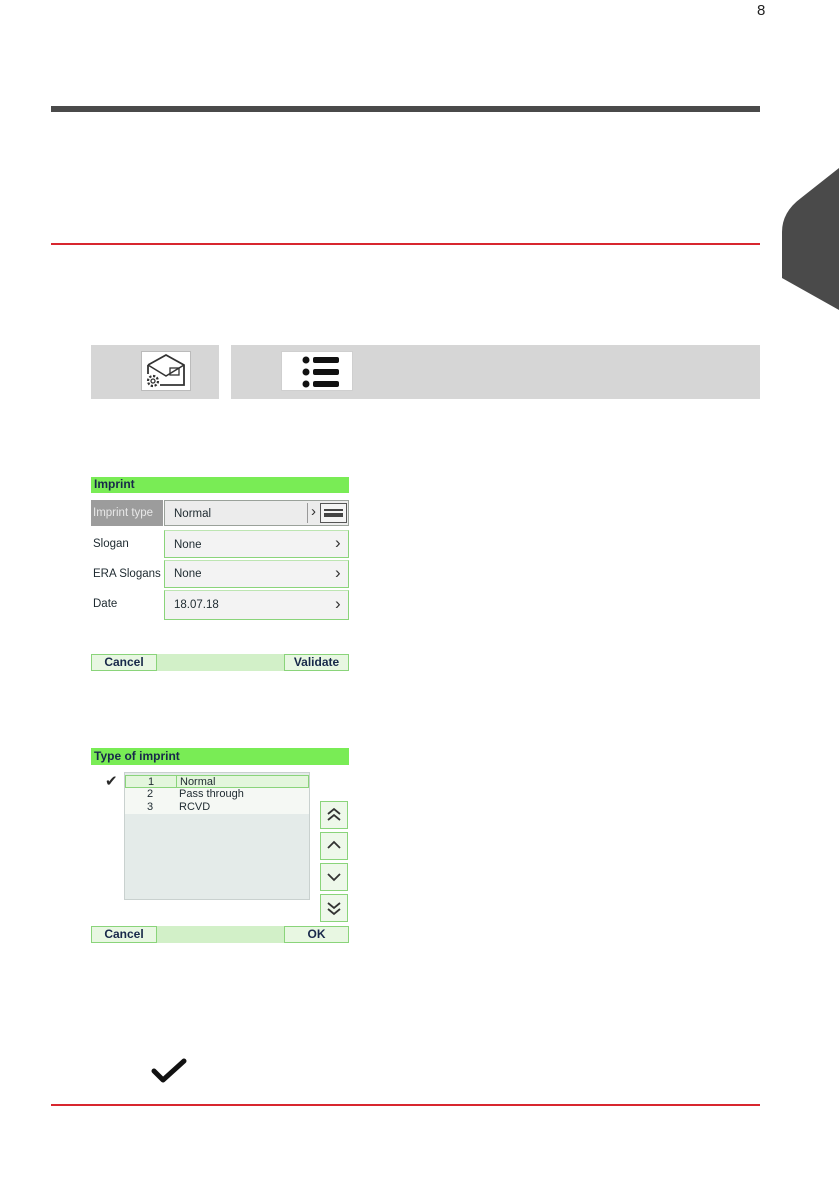 Image resolution: width=839 pixels, height=1191 pixels. What do you see at coordinates (188, 545) in the screenshot?
I see `slogan-value: None` at bounding box center [188, 545].